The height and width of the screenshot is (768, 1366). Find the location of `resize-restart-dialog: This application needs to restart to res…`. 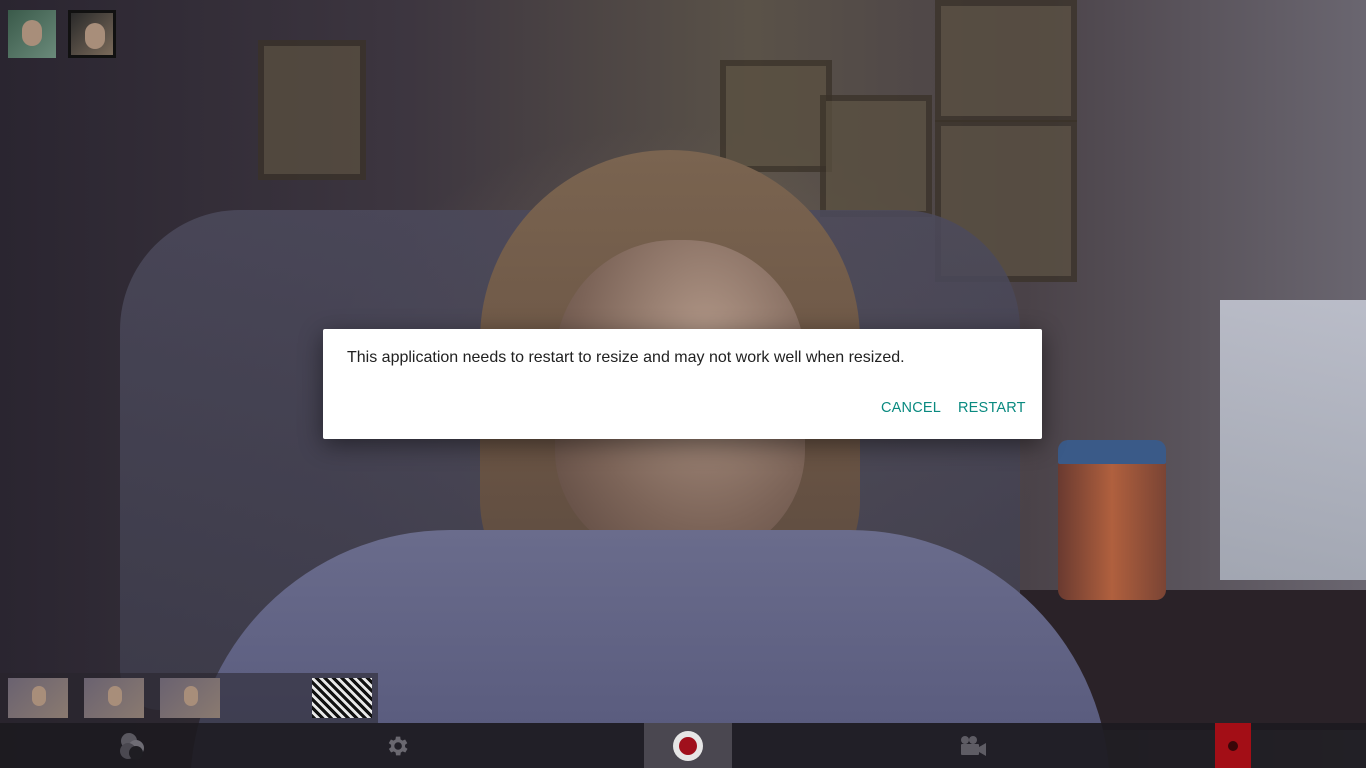

resize-restart-dialog: This application needs to restart to res… is located at coordinates (682, 384).